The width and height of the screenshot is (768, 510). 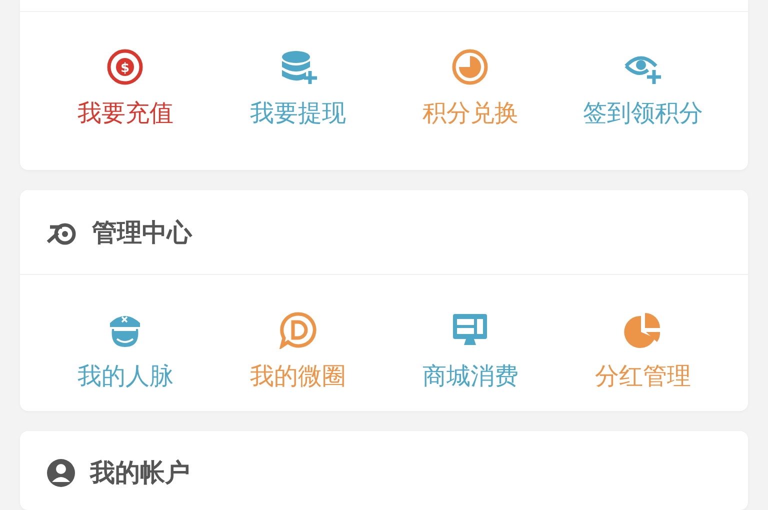 What do you see at coordinates (642, 351) in the screenshot?
I see `menu-item: 分红管理` at bounding box center [642, 351].